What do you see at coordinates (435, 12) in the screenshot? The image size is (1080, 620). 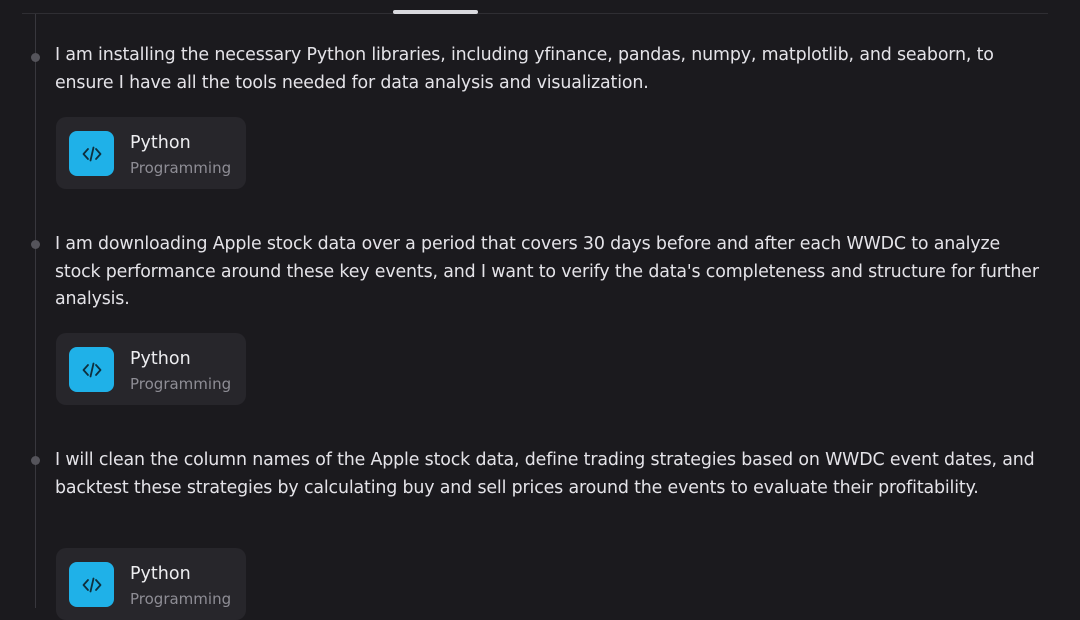 I see `active-tab-indicator` at bounding box center [435, 12].